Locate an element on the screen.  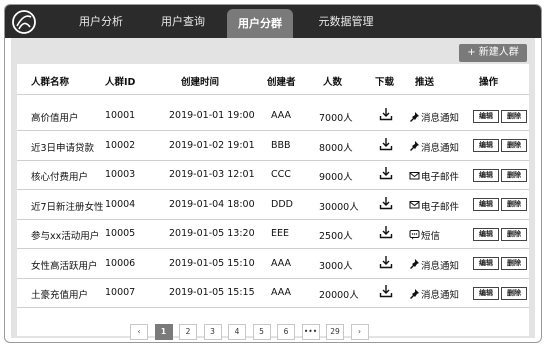
member-count: 7000人 is located at coordinates (336, 118).